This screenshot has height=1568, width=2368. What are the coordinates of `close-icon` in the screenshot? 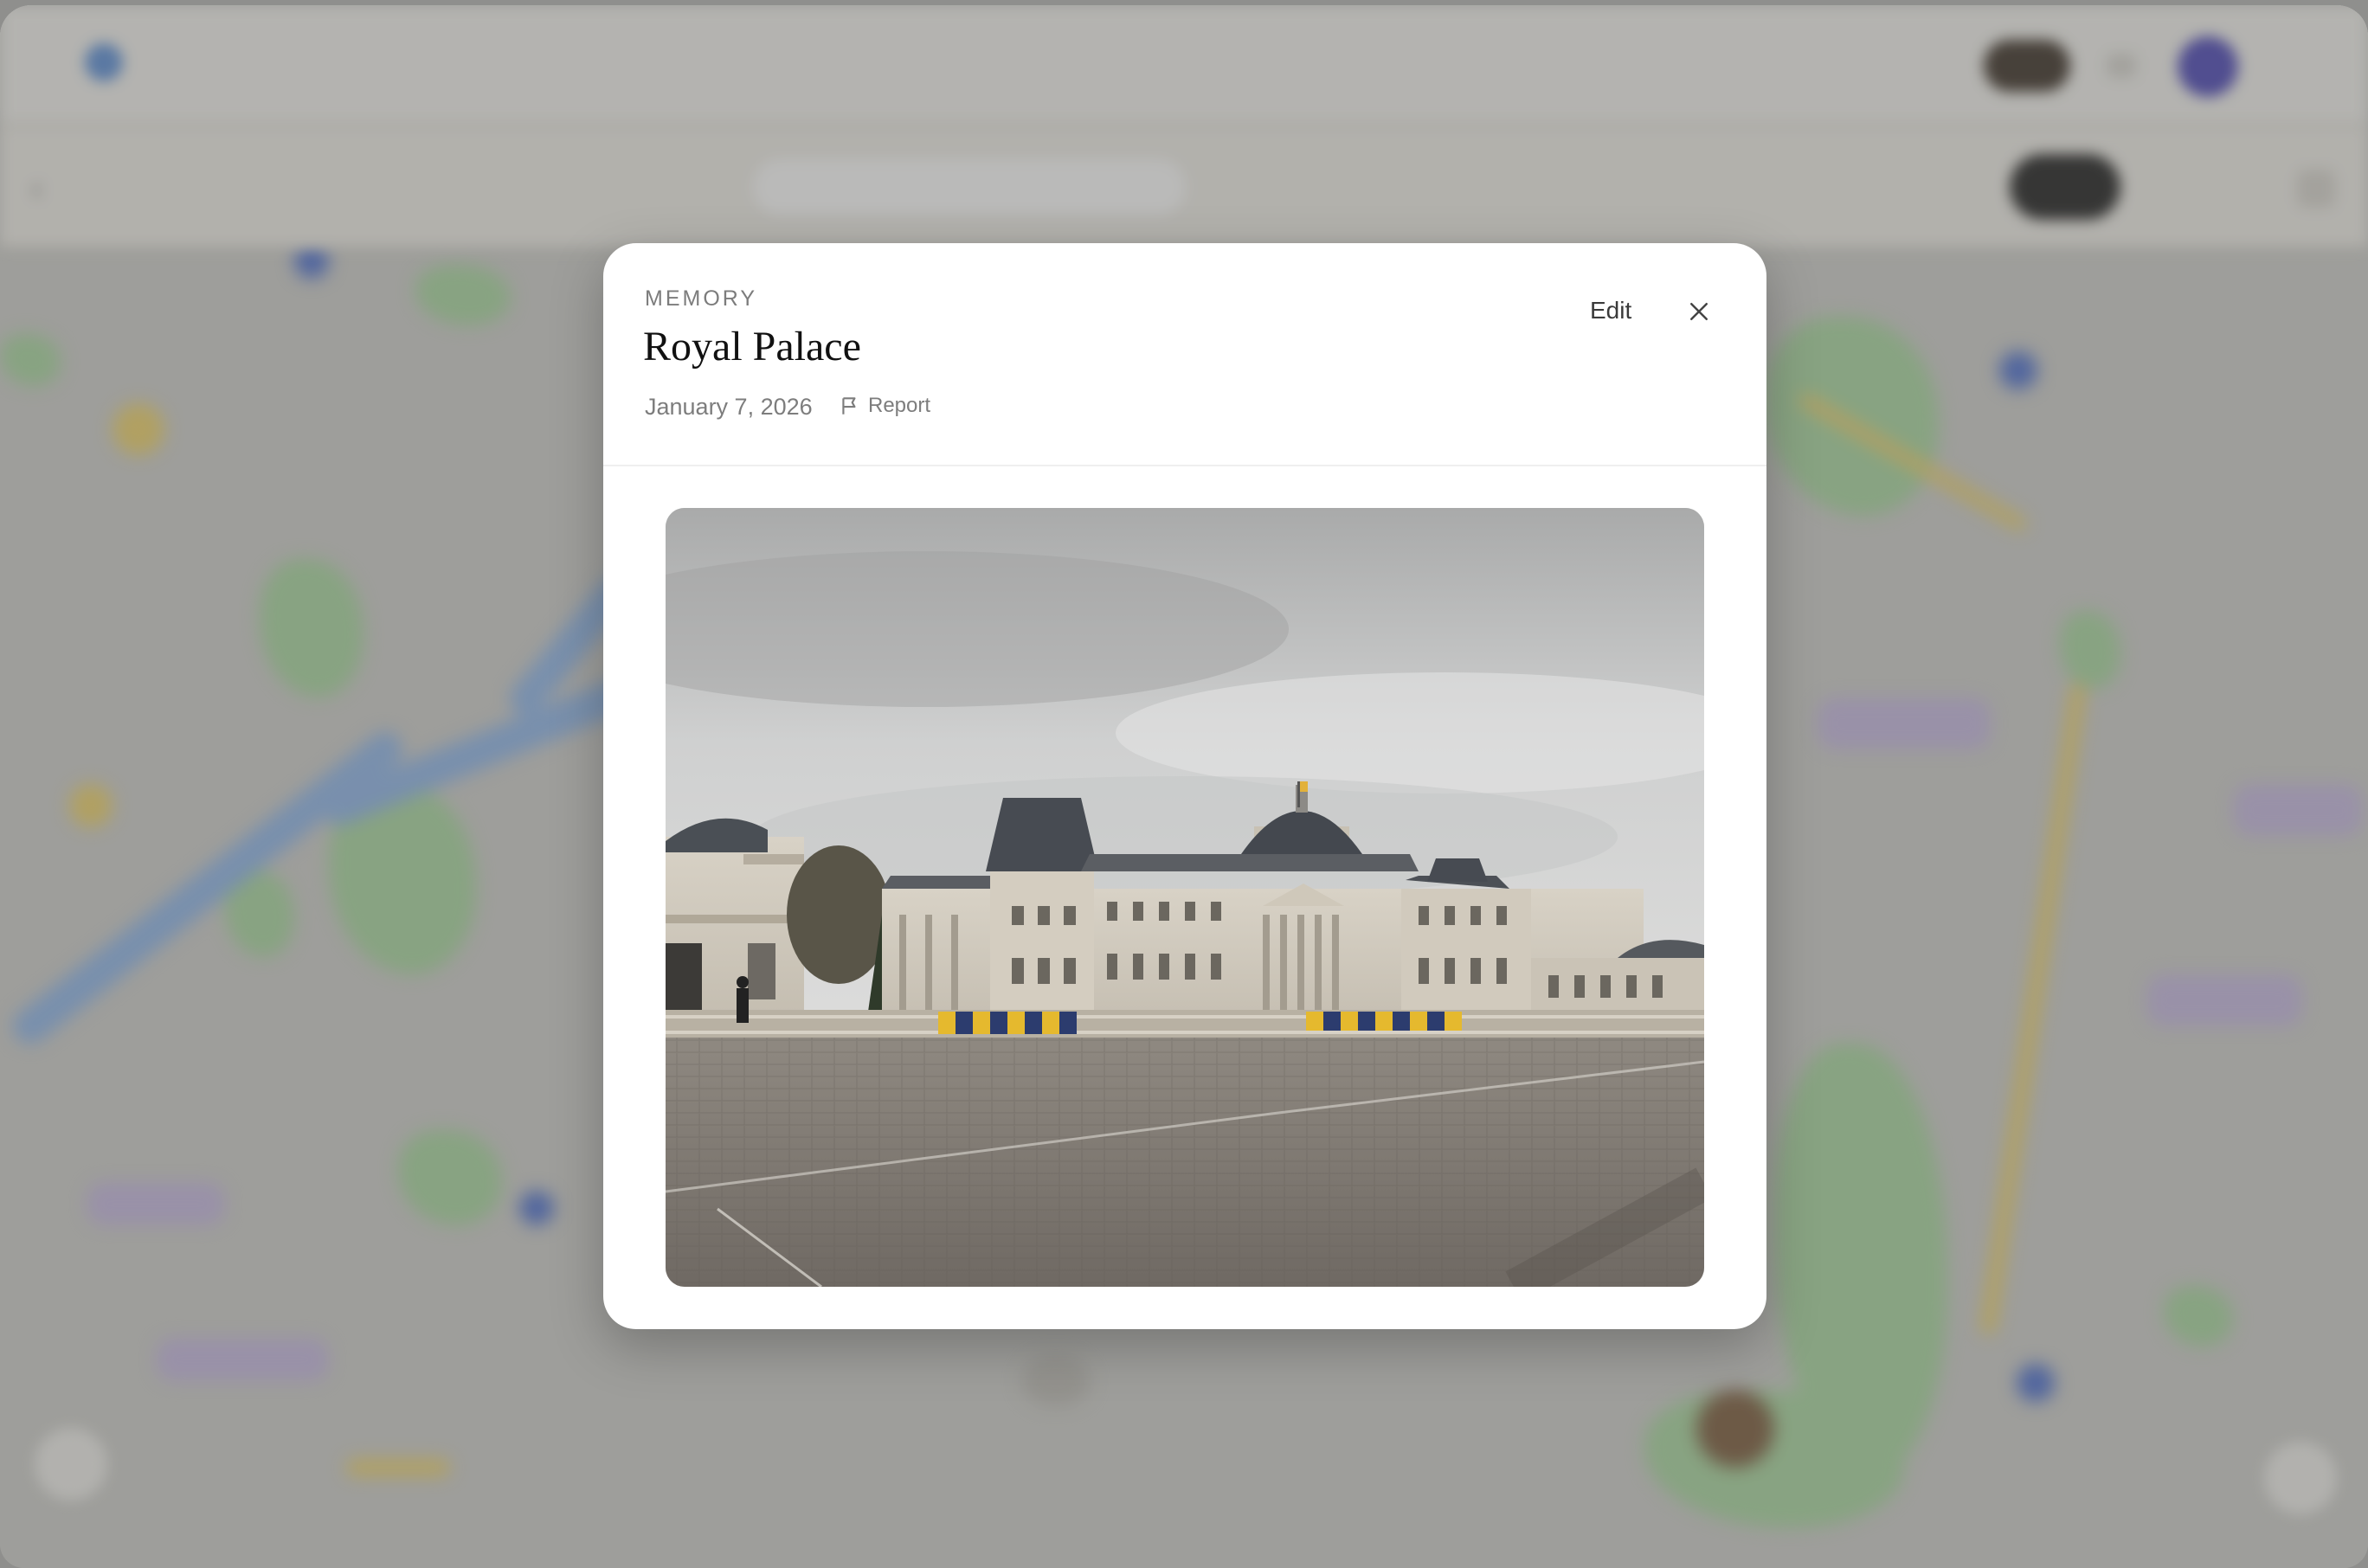 It's located at (1699, 311).